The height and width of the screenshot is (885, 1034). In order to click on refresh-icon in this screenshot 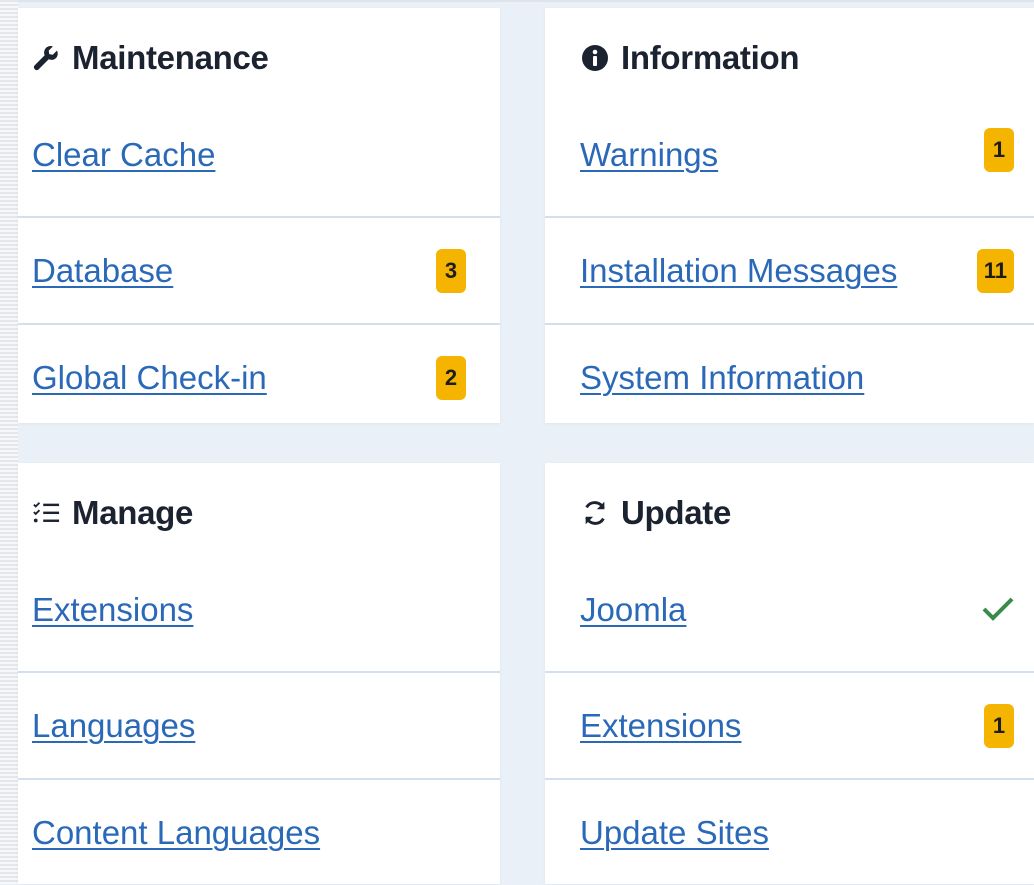, I will do `click(595, 513)`.